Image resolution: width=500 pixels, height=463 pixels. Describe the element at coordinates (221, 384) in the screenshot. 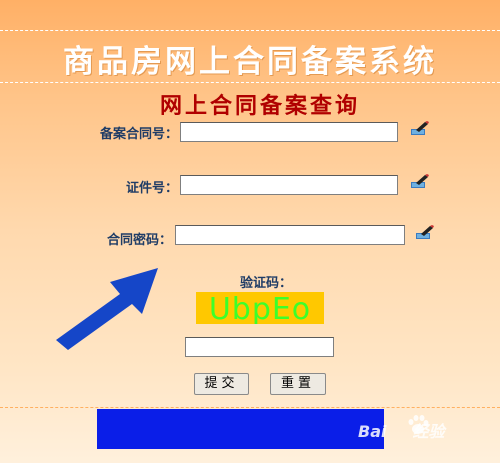

I see `submit-button: 提交` at that location.